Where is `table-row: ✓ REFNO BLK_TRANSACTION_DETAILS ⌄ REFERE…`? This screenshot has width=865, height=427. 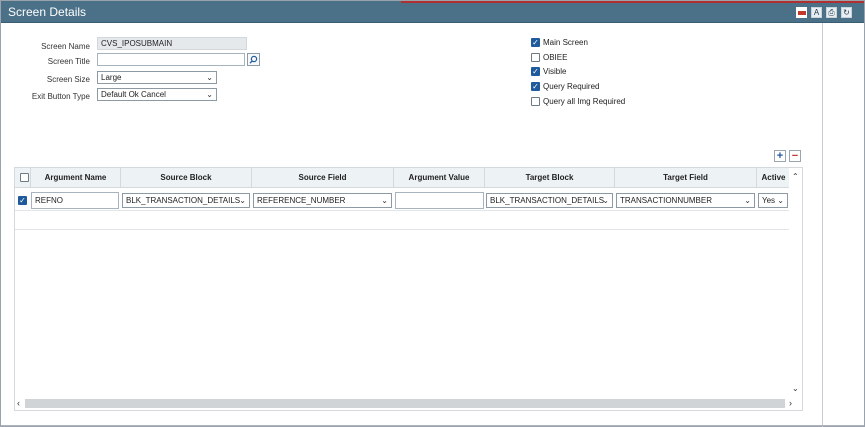 table-row: ✓ REFNO BLK_TRANSACTION_DETAILS ⌄ REFERE… is located at coordinates (402, 200).